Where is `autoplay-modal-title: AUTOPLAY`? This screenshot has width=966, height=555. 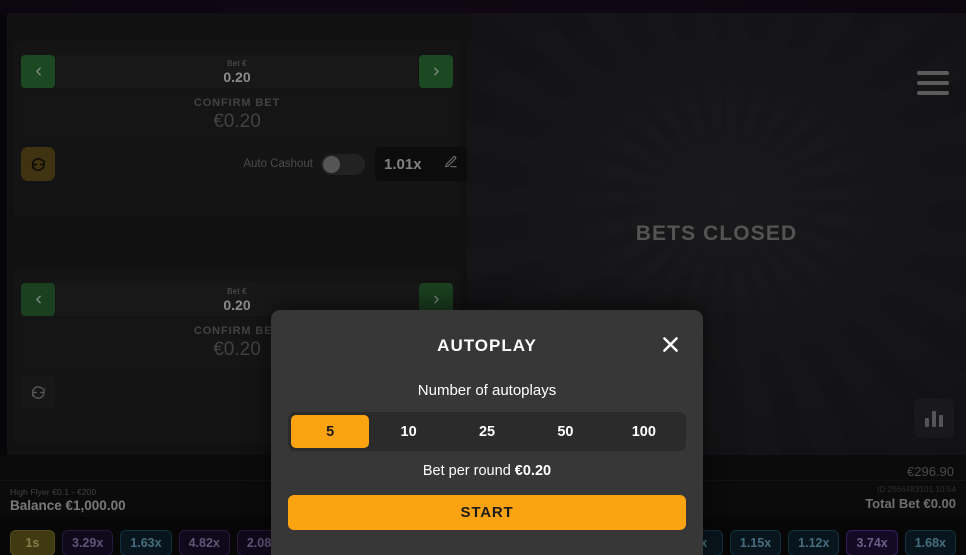
autoplay-modal-title: AUTOPLAY is located at coordinates (487, 345).